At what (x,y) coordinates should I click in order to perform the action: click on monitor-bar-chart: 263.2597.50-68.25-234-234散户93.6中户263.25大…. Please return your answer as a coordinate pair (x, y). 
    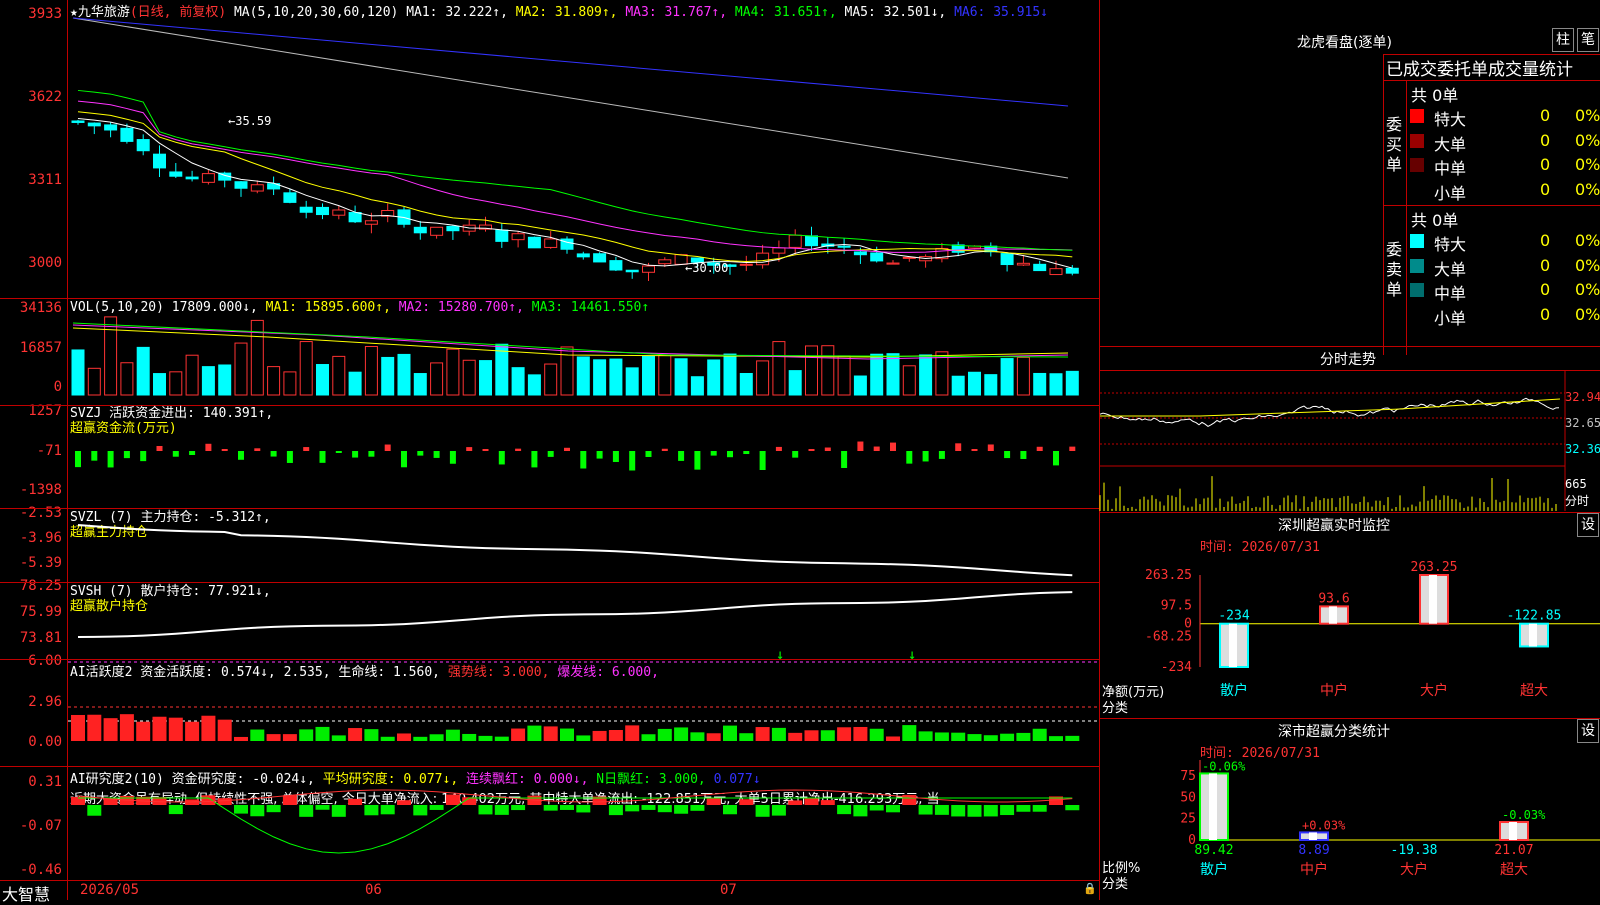
    Looking at the image, I should click on (1350, 637).